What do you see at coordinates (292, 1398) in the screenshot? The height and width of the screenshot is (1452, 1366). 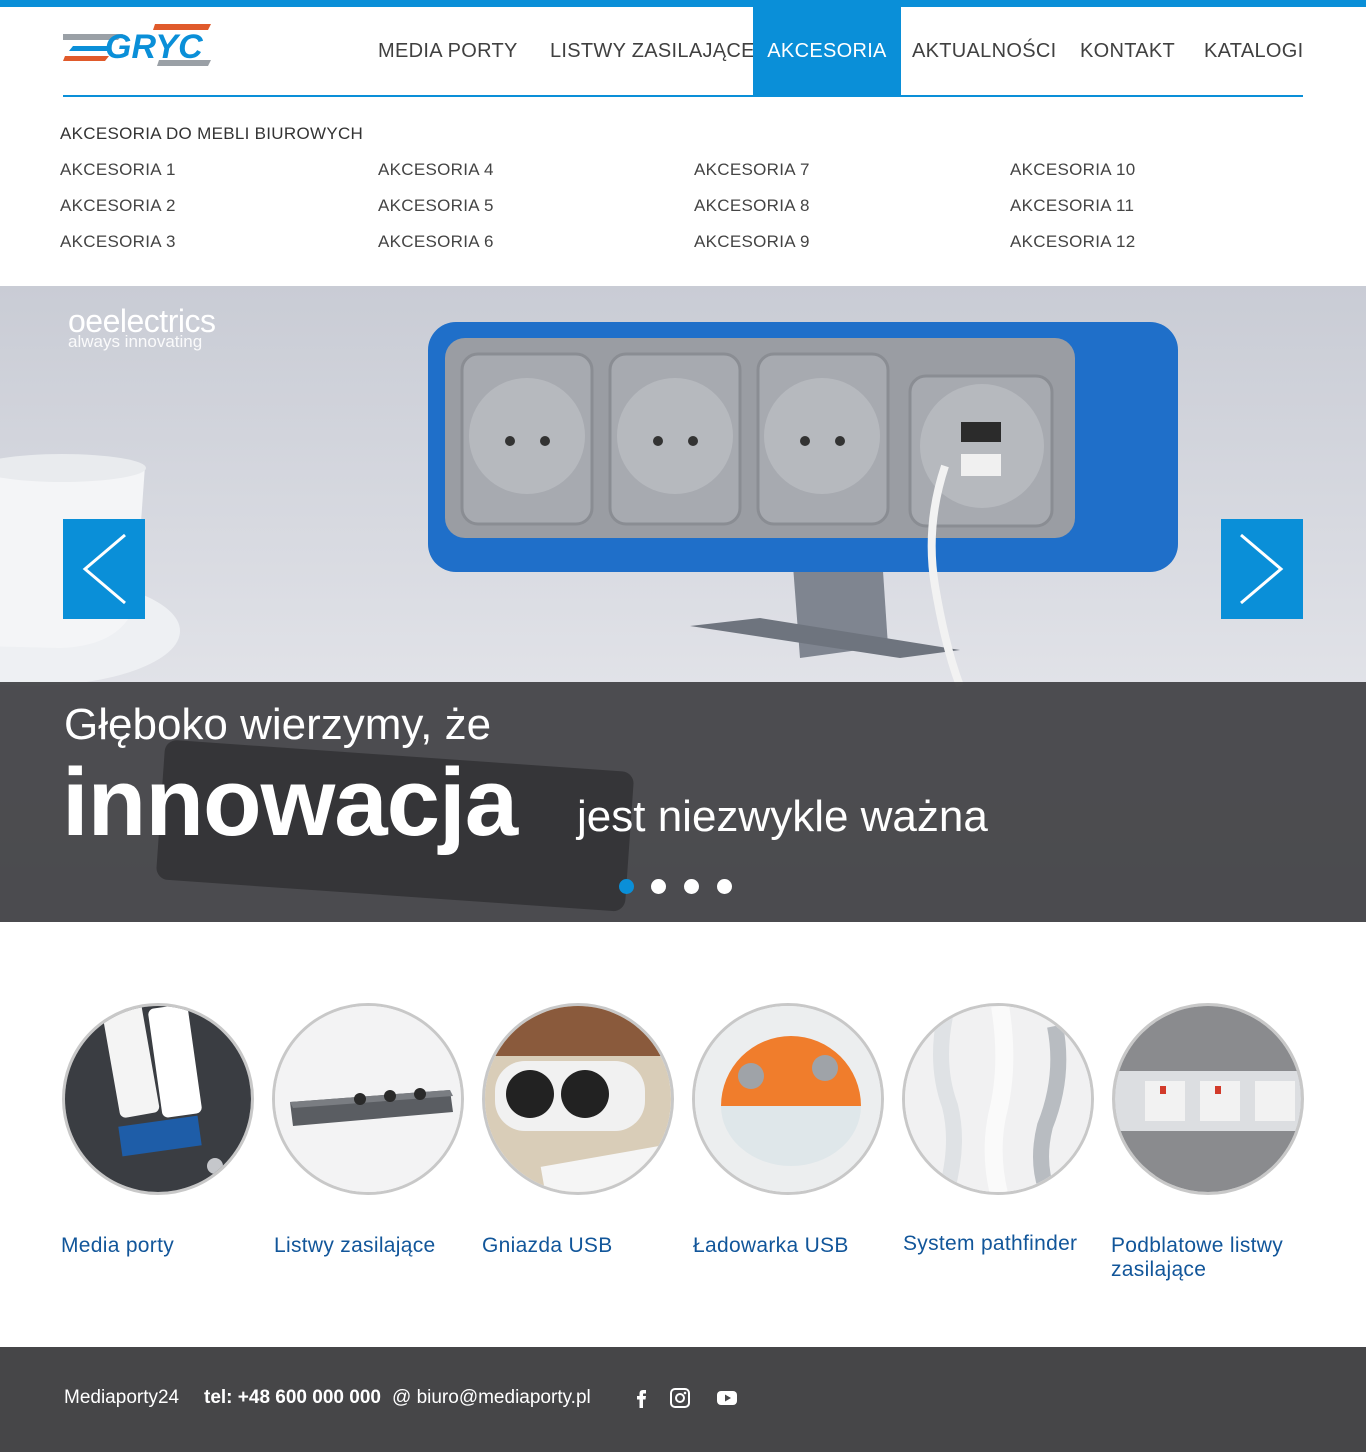 I see `footer-phone: tel: +48 600 000 000` at bounding box center [292, 1398].